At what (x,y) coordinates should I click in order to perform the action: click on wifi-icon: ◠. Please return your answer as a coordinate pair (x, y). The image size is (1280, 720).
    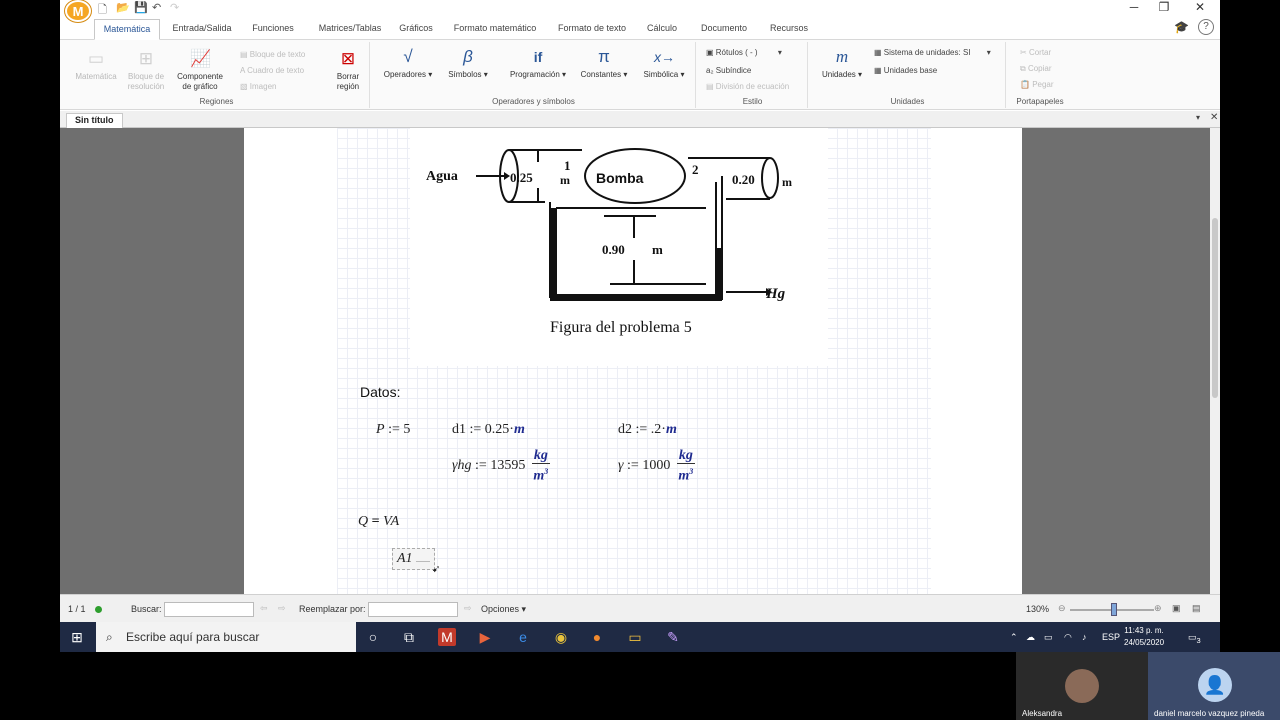
    Looking at the image, I should click on (1068, 637).